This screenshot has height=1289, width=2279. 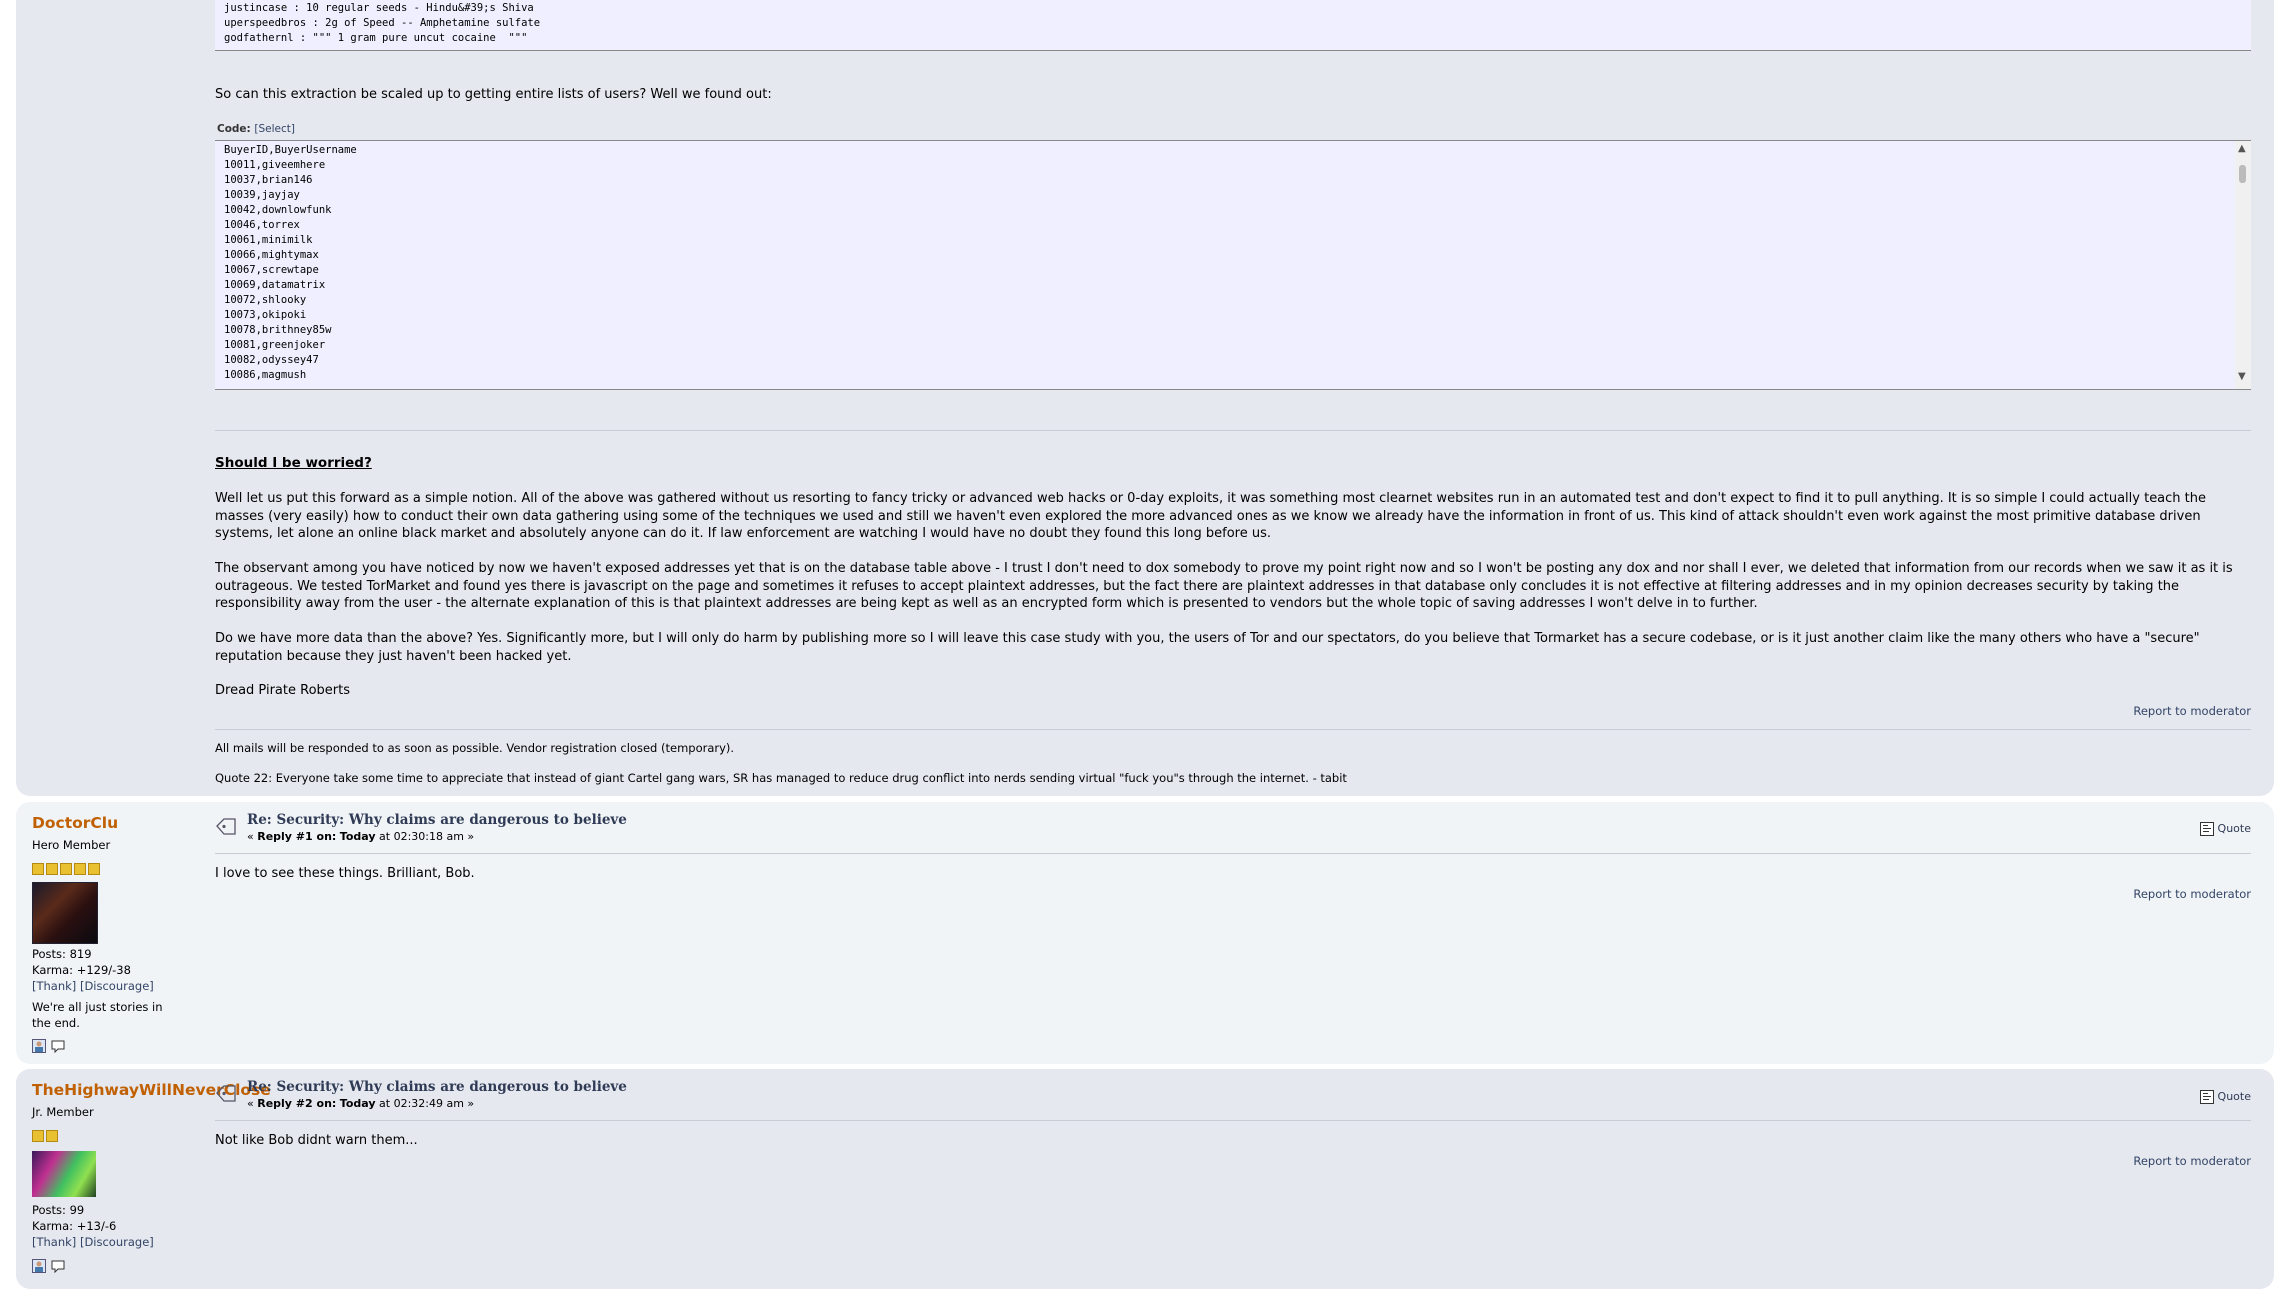 I want to click on post-heading: Should I be worried?, so click(x=293, y=463).